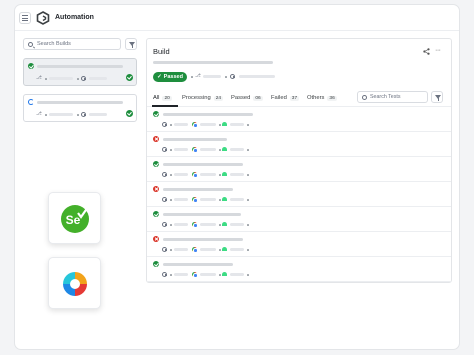 The width and height of the screenshot is (474, 355). What do you see at coordinates (75, 219) in the screenshot?
I see `selenium-logo: Se` at bounding box center [75, 219].